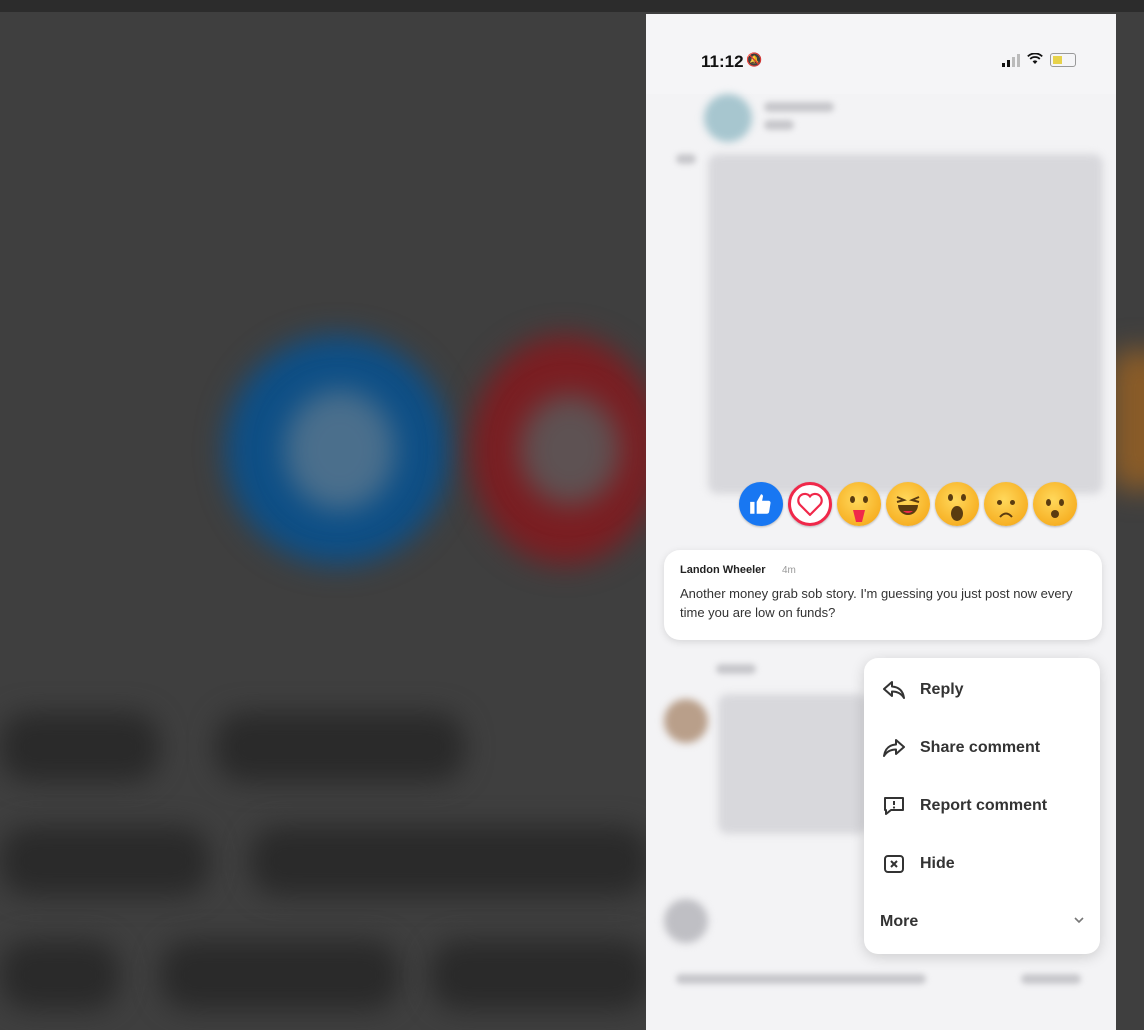  Describe the element at coordinates (1011, 60) in the screenshot. I see `cellular-signal-icon` at that location.